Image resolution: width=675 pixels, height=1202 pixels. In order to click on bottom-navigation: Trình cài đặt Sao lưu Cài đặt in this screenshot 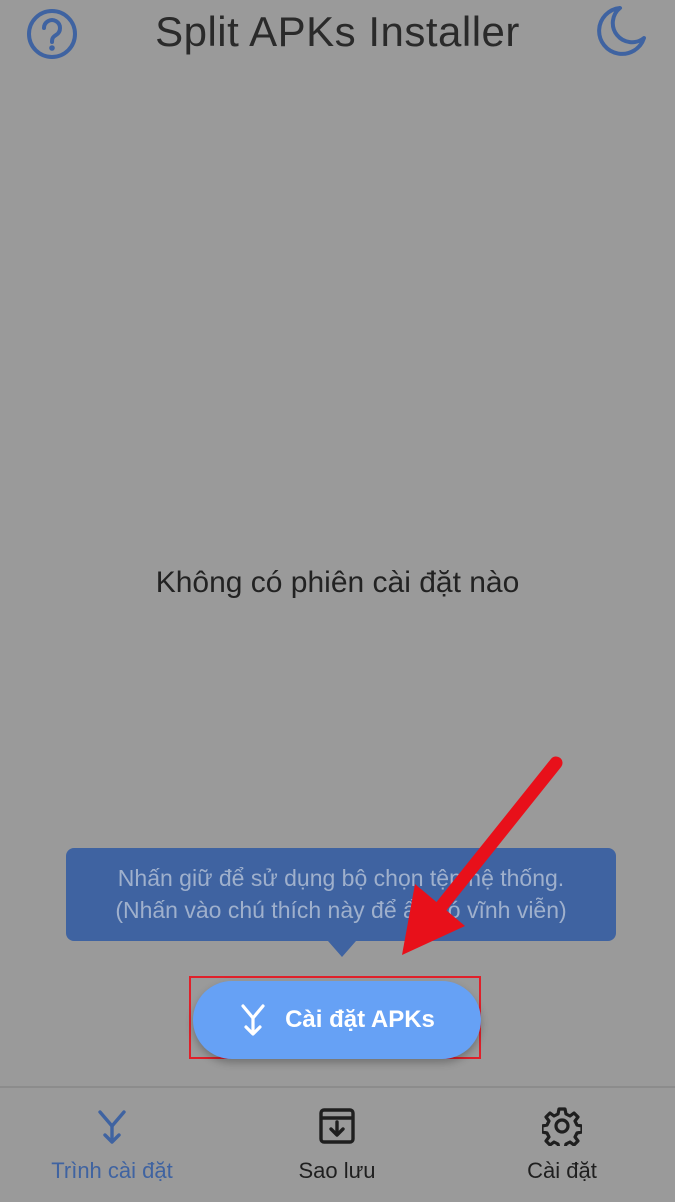, I will do `click(337, 1144)`.